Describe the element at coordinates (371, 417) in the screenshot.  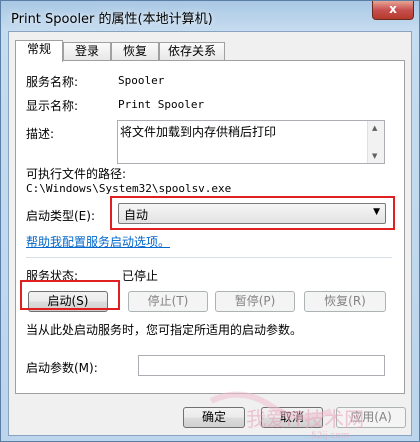
I see `apply-button: 应用(A)` at that location.